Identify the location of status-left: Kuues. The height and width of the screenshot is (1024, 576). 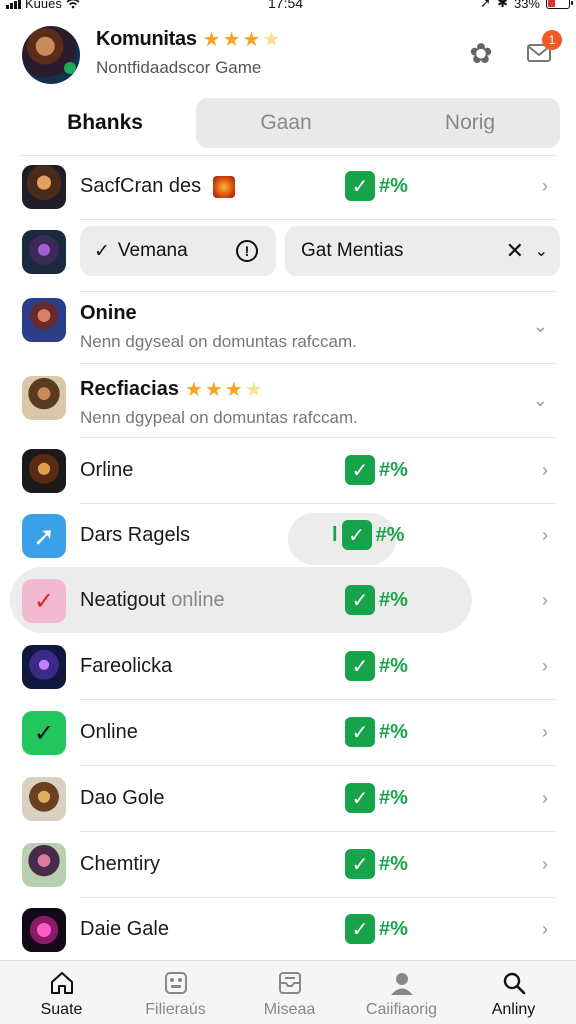
(43, 5).